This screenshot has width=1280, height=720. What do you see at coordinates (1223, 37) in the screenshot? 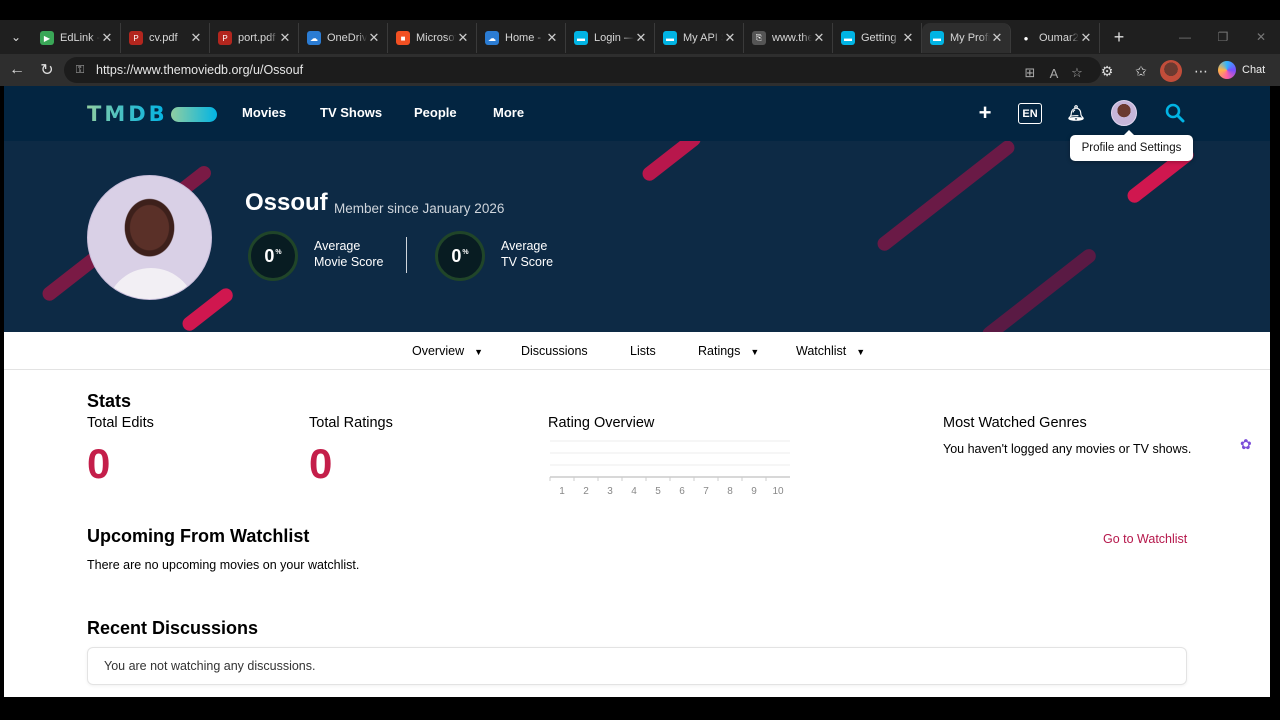
I see `maximize-icon: ❐` at bounding box center [1223, 37].